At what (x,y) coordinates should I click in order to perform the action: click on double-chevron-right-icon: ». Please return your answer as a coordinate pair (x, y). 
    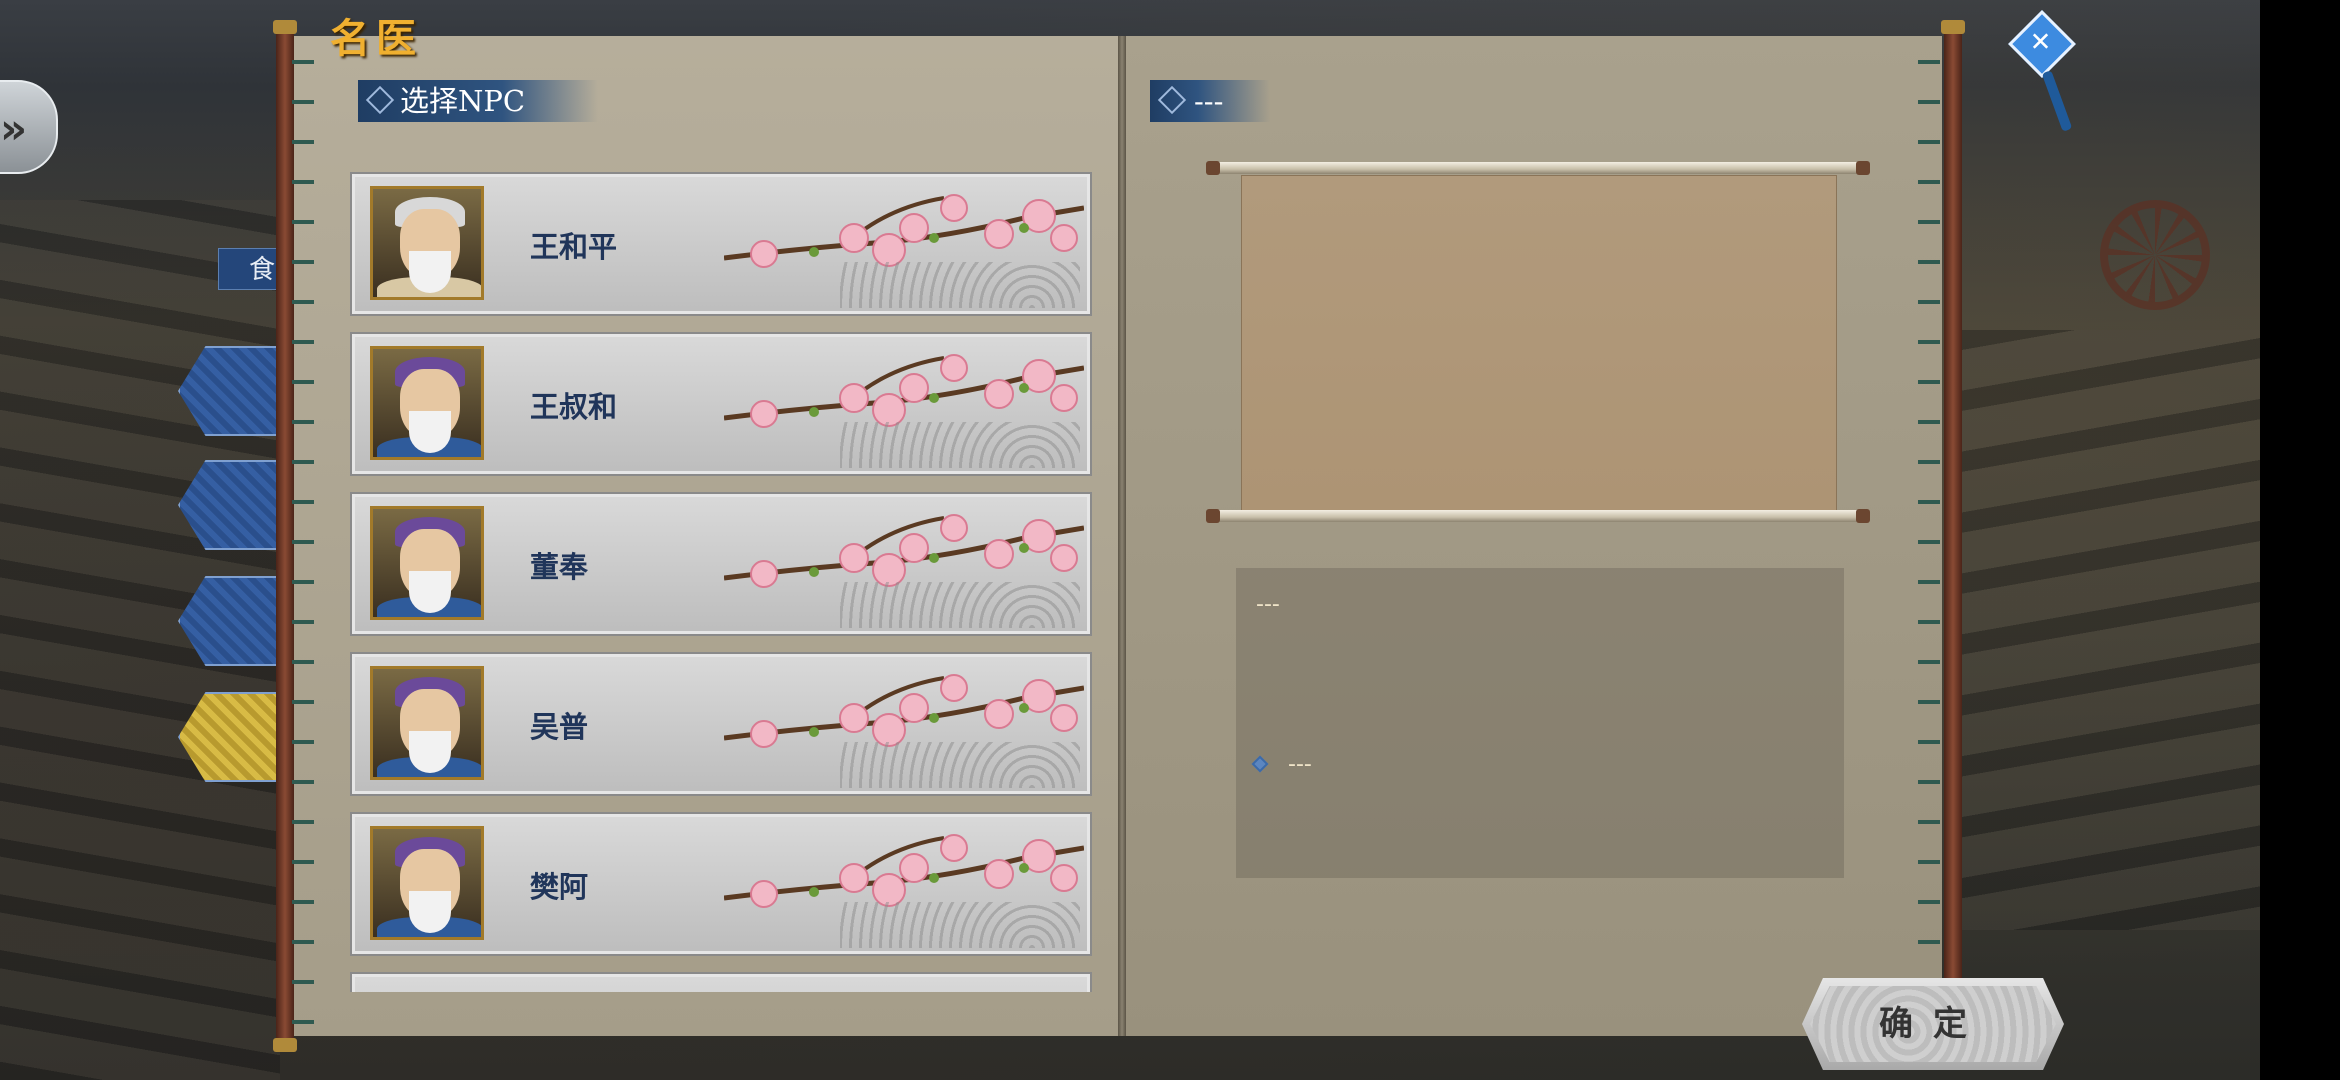
    Looking at the image, I should click on (14, 128).